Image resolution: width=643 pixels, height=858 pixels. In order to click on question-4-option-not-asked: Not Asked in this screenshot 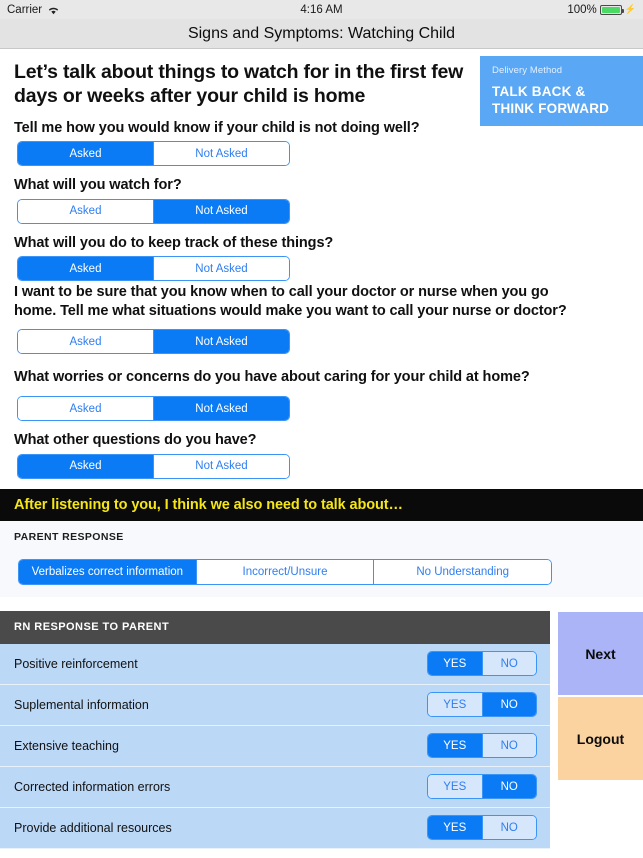, I will do `click(221, 342)`.